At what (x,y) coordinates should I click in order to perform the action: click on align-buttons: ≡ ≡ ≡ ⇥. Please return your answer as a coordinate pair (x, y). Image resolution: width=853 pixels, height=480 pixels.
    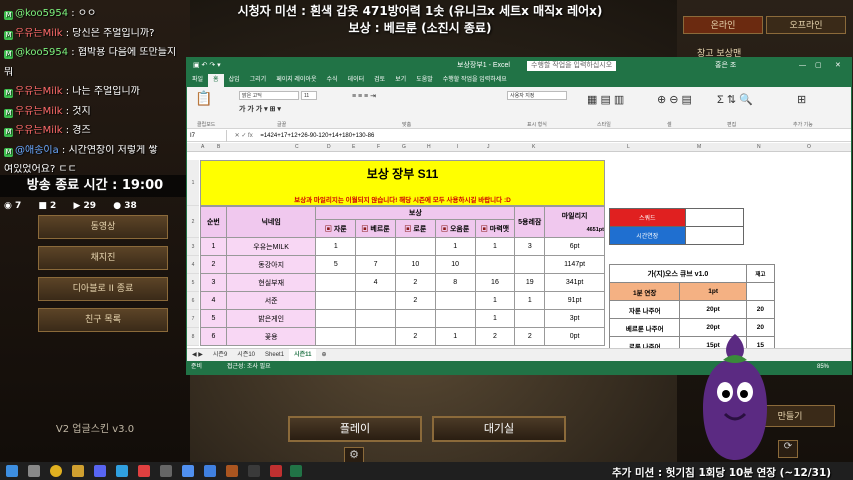
    Looking at the image, I should click on (364, 96).